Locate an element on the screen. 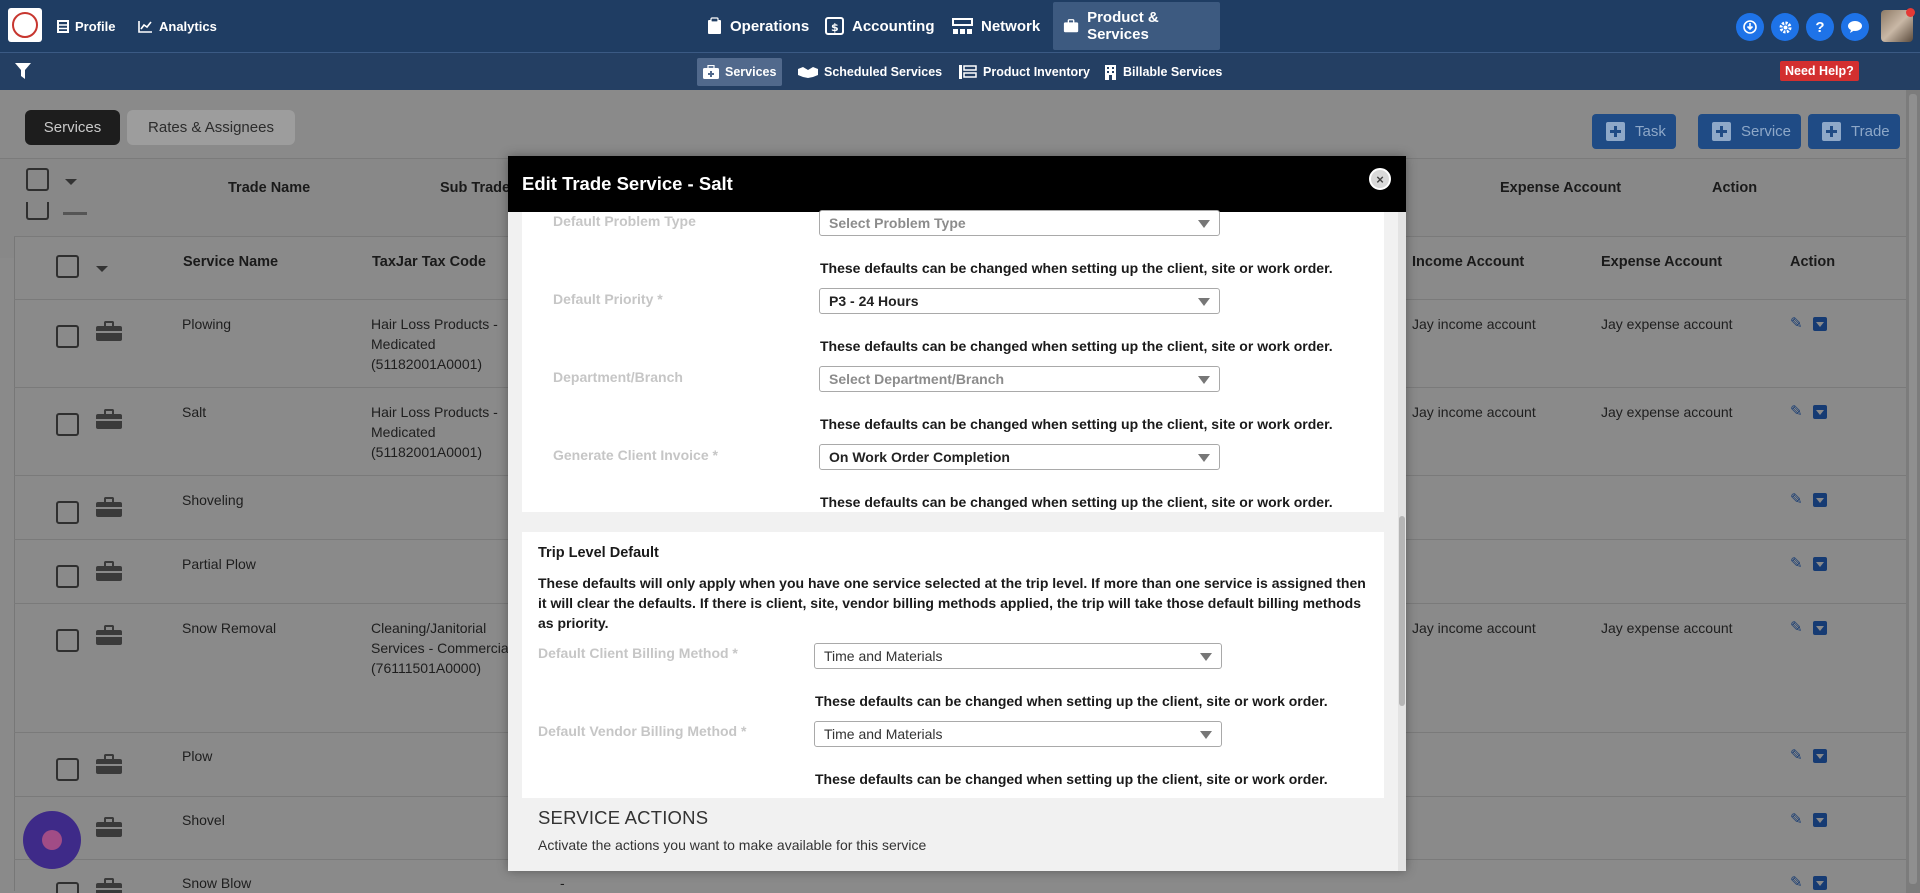  default-client-billing-select: Time and Materials is located at coordinates (1018, 656).